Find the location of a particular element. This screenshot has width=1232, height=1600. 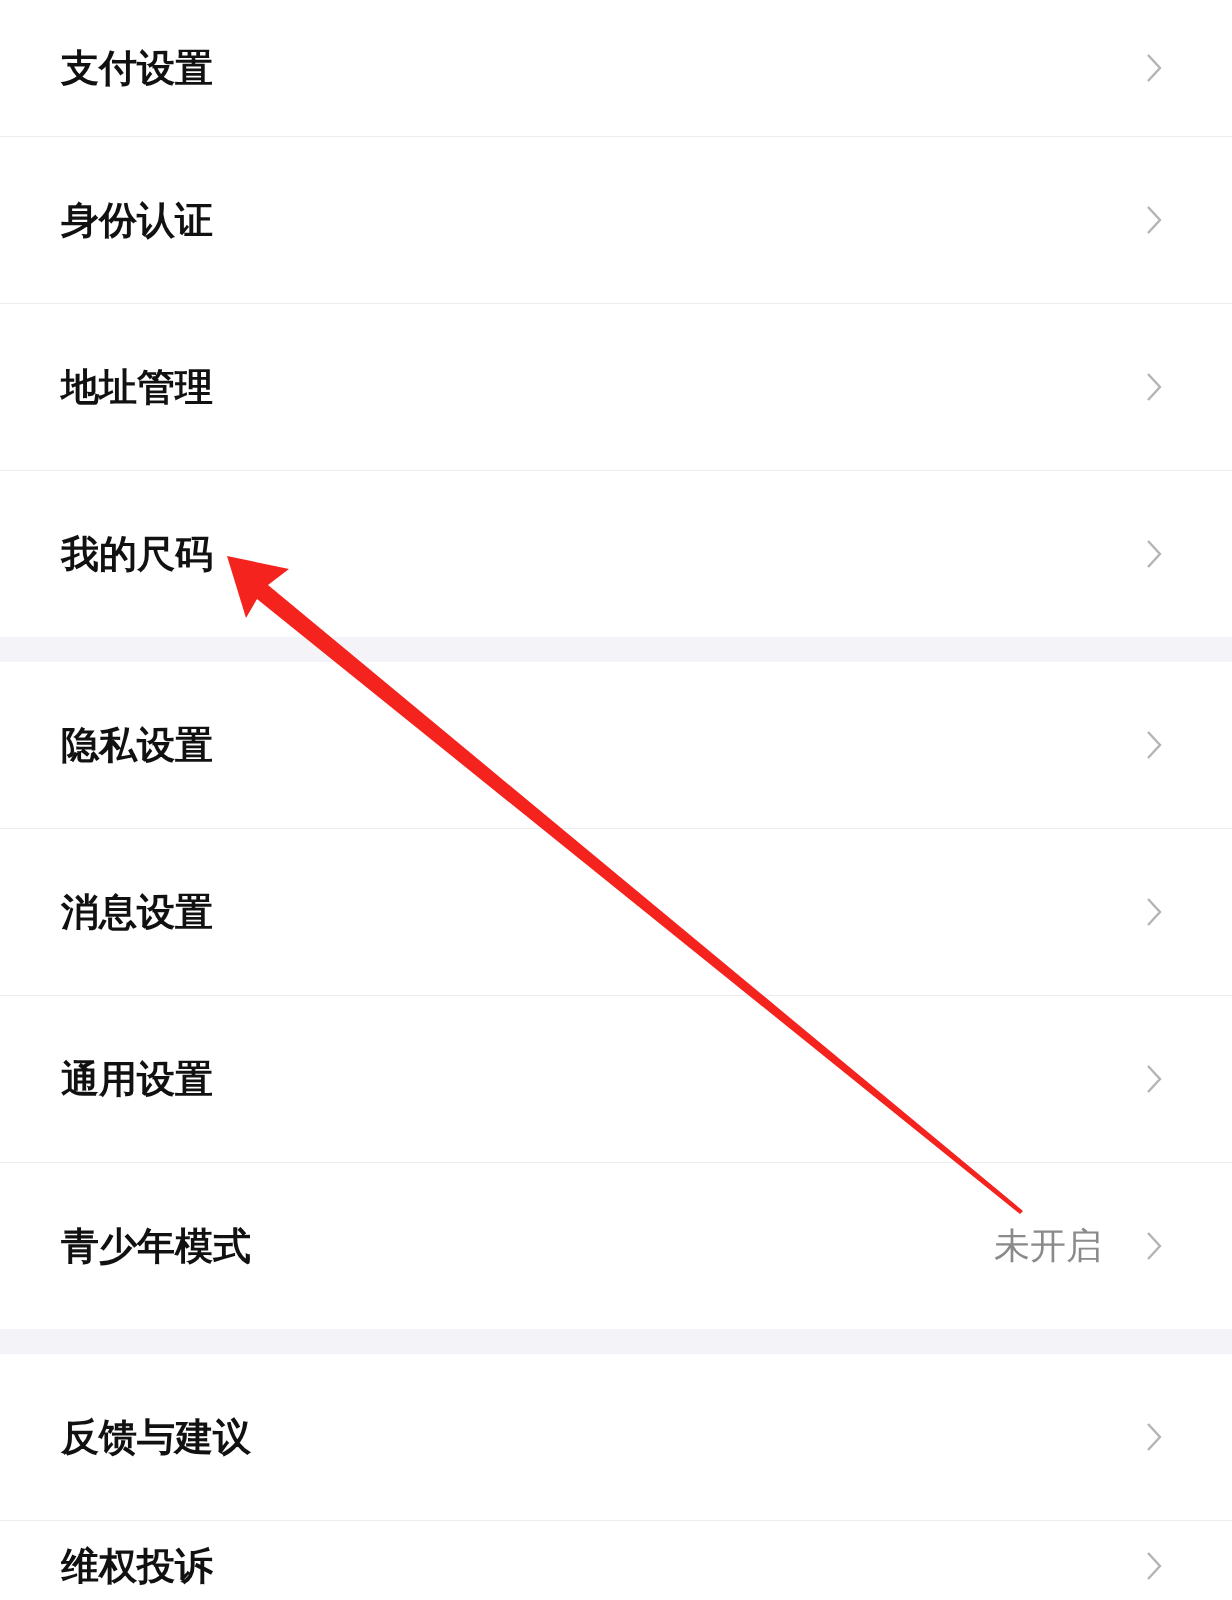

item-label: 青少年模式 is located at coordinates (156, 1246).